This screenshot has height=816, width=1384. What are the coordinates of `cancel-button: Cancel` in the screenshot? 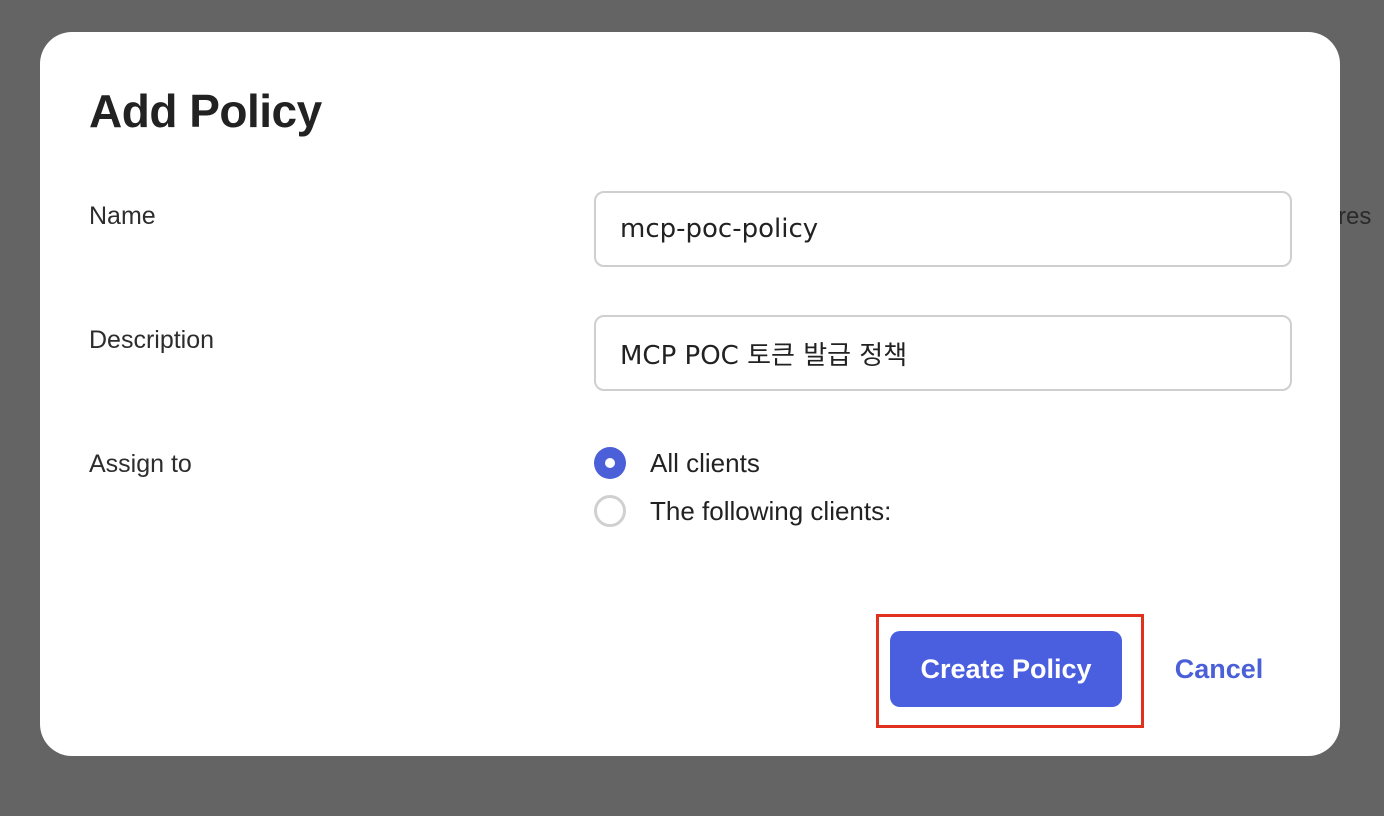 It's located at (1219, 669).